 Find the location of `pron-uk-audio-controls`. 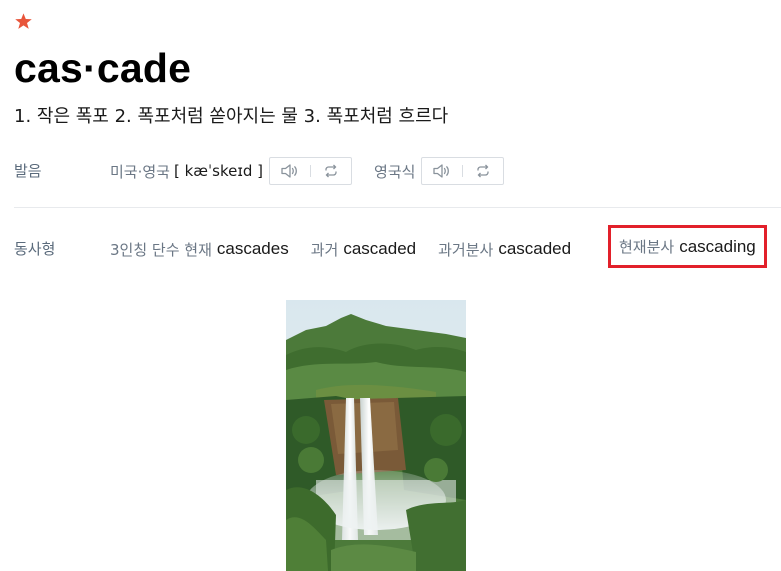

pron-uk-audio-controls is located at coordinates (463, 171).